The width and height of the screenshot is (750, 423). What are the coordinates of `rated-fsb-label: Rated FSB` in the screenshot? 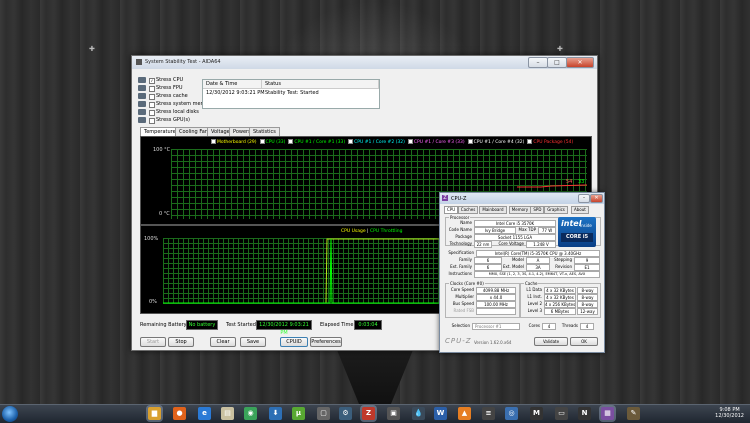 It's located at (464, 310).